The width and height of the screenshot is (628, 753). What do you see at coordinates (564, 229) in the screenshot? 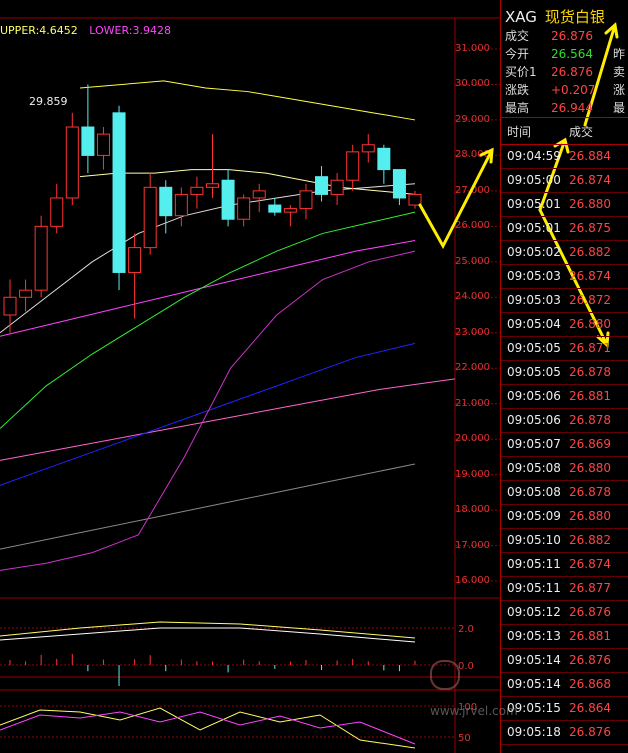
I see `tick-row: 09:05:01 26.875` at bounding box center [564, 229].